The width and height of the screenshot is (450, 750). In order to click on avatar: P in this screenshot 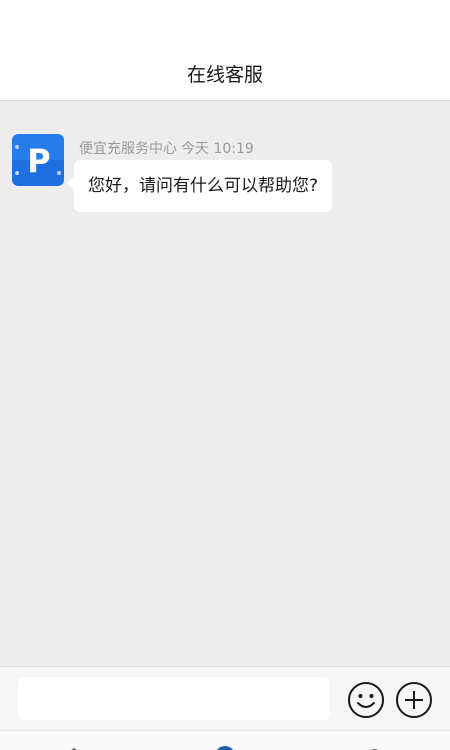, I will do `click(38, 160)`.